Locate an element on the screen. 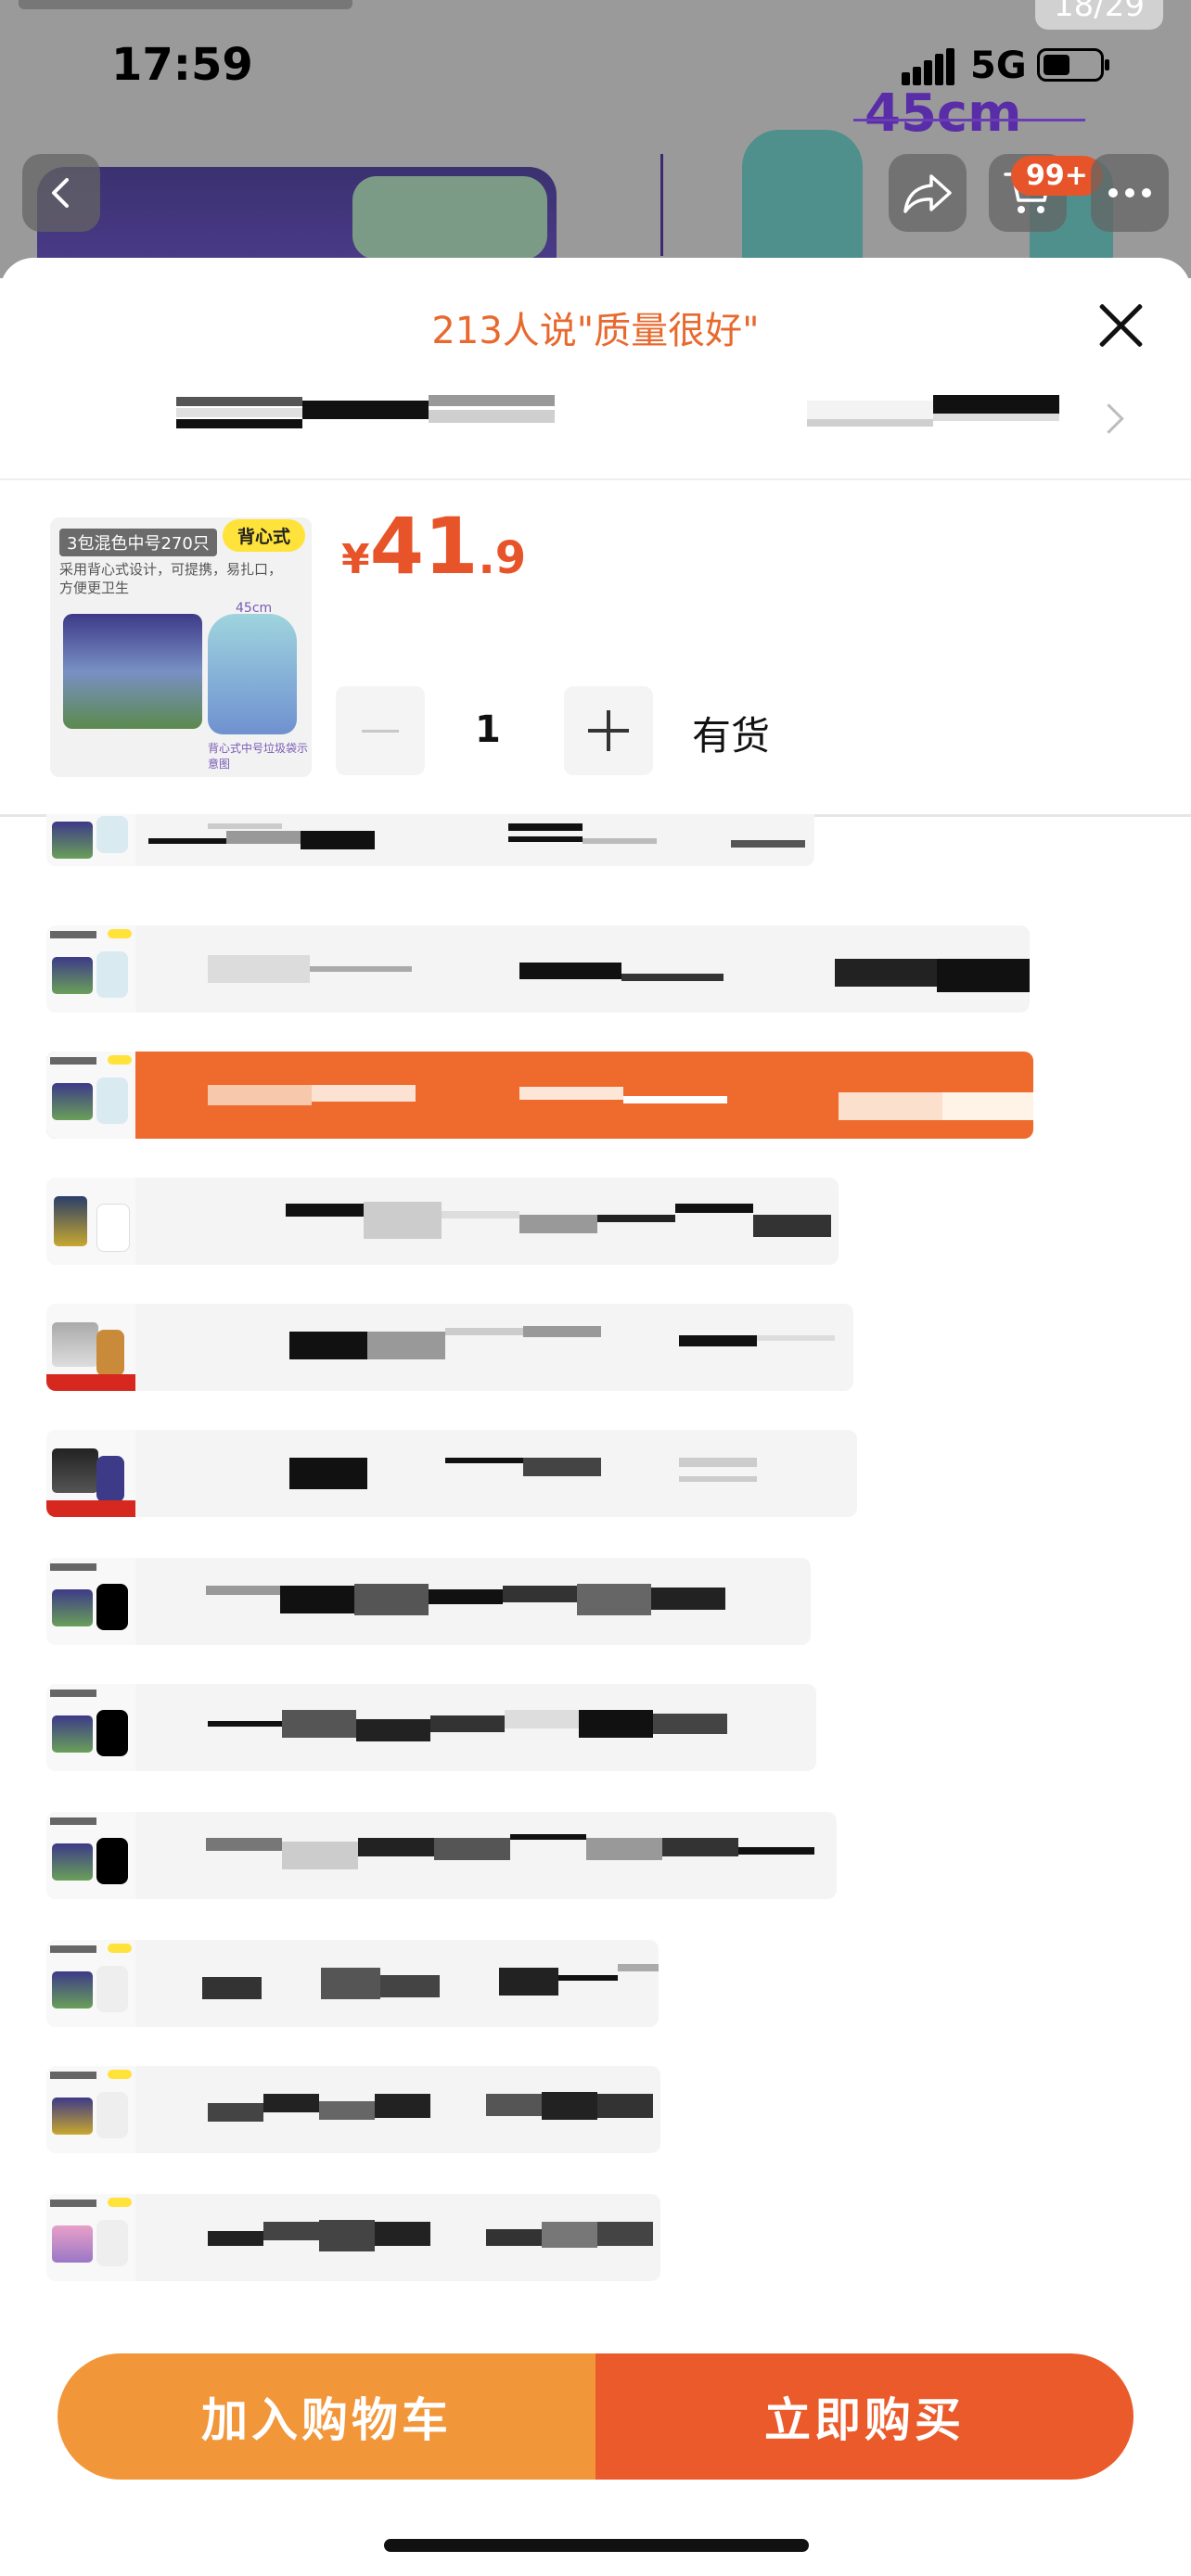 The width and height of the screenshot is (1191, 2576). price-integer: 41 is located at coordinates (424, 546).